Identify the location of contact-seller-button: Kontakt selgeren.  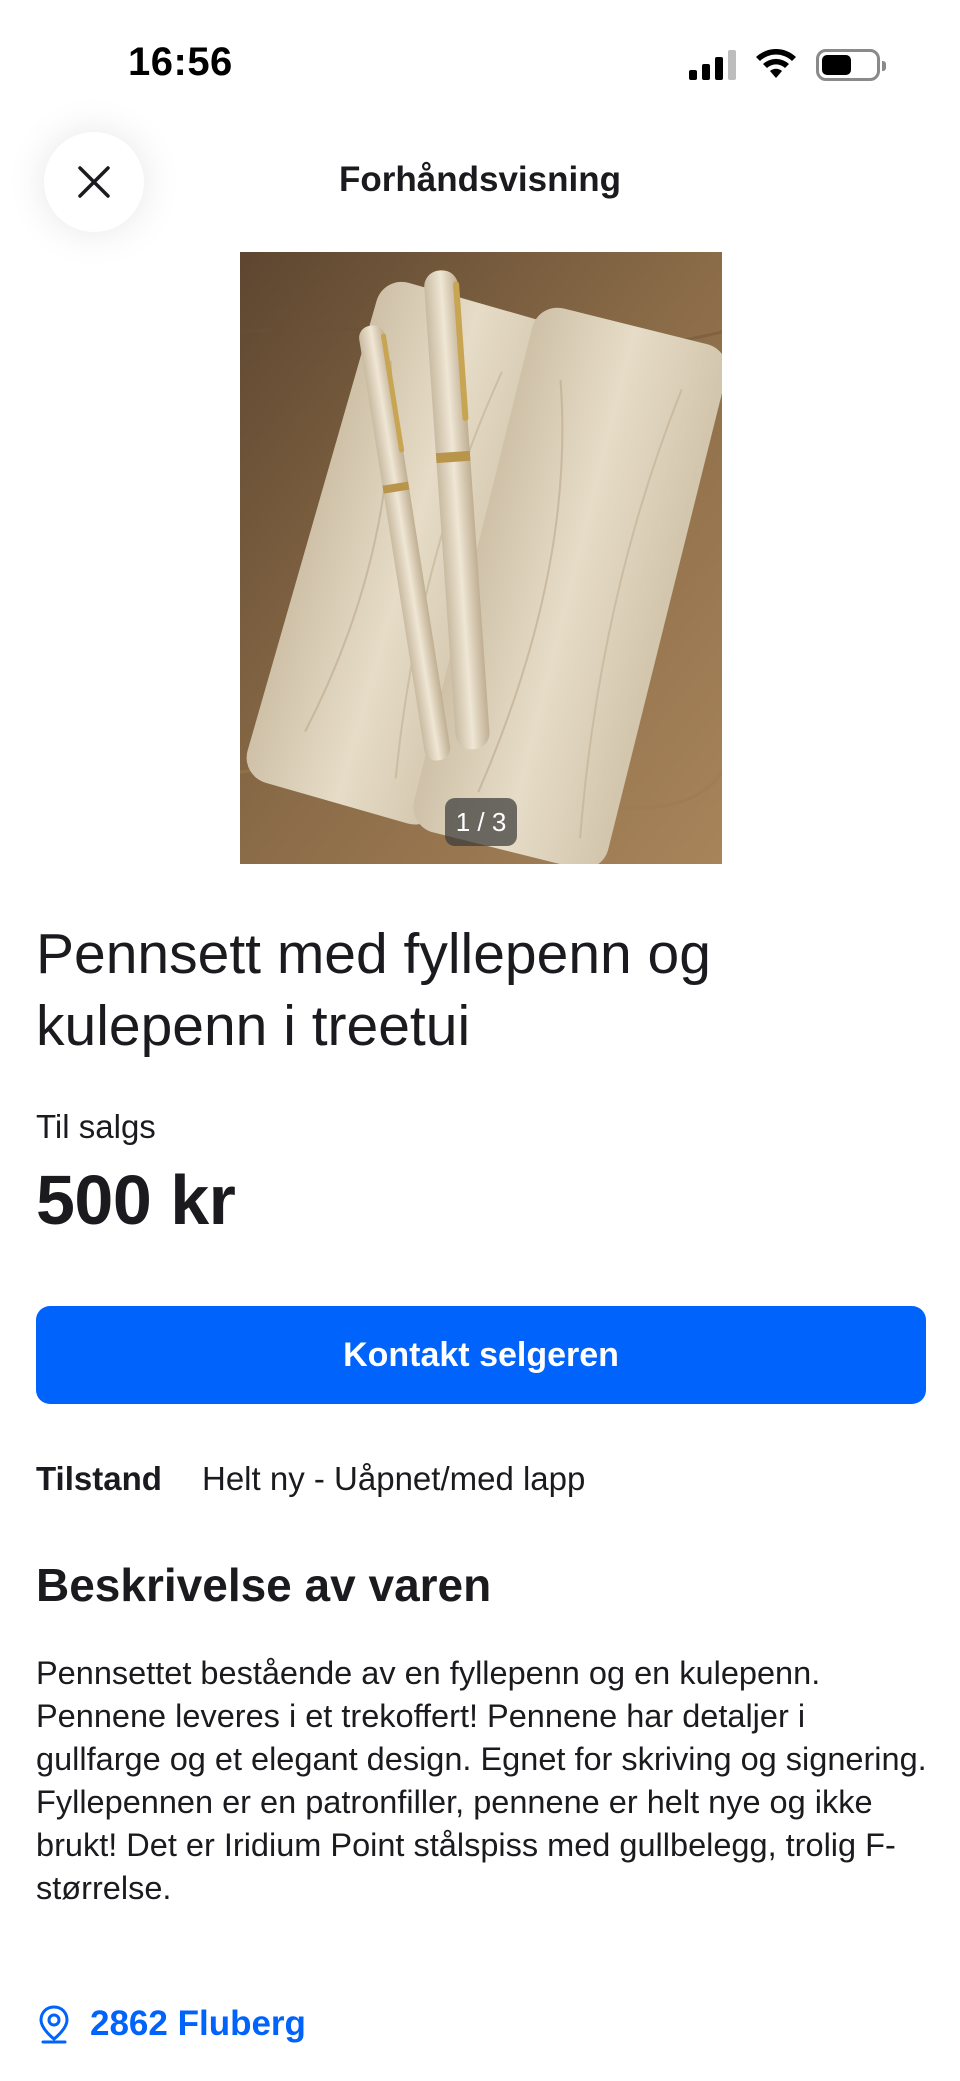
(481, 1355).